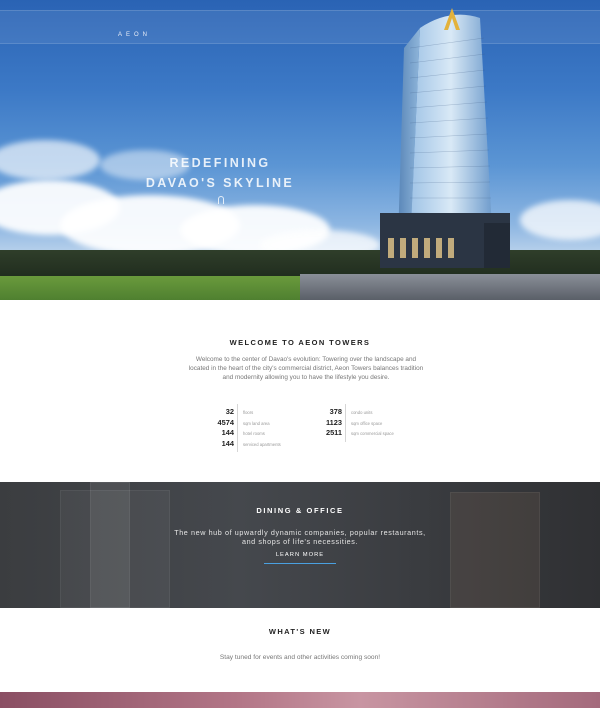  I want to click on dining-title: DINING & OFFICE, so click(300, 510).